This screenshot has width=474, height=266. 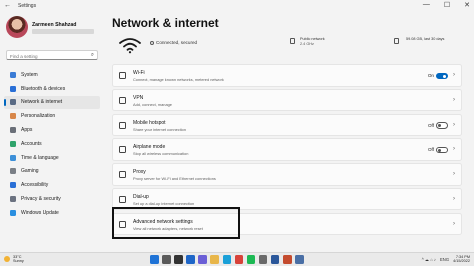 I want to click on search-box: ⌕, so click(x=52, y=55).